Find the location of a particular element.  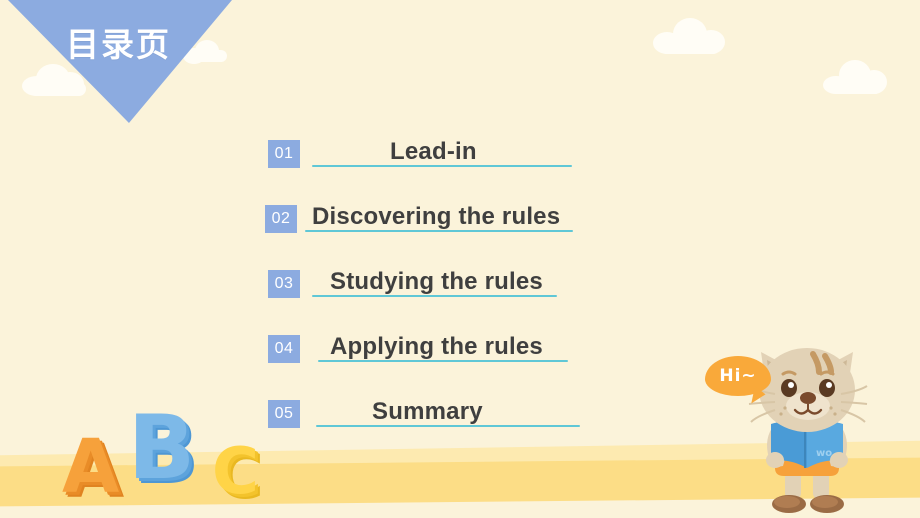

toc-label: Discovering the rules is located at coordinates (436, 216).